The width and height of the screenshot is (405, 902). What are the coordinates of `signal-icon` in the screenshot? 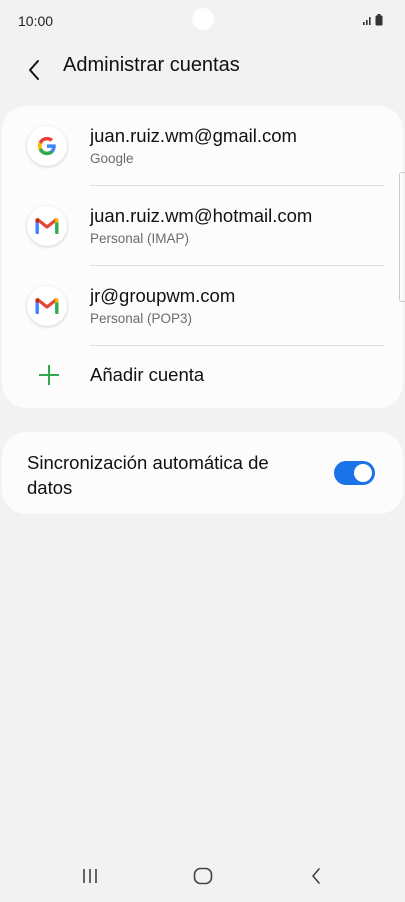 It's located at (367, 21).